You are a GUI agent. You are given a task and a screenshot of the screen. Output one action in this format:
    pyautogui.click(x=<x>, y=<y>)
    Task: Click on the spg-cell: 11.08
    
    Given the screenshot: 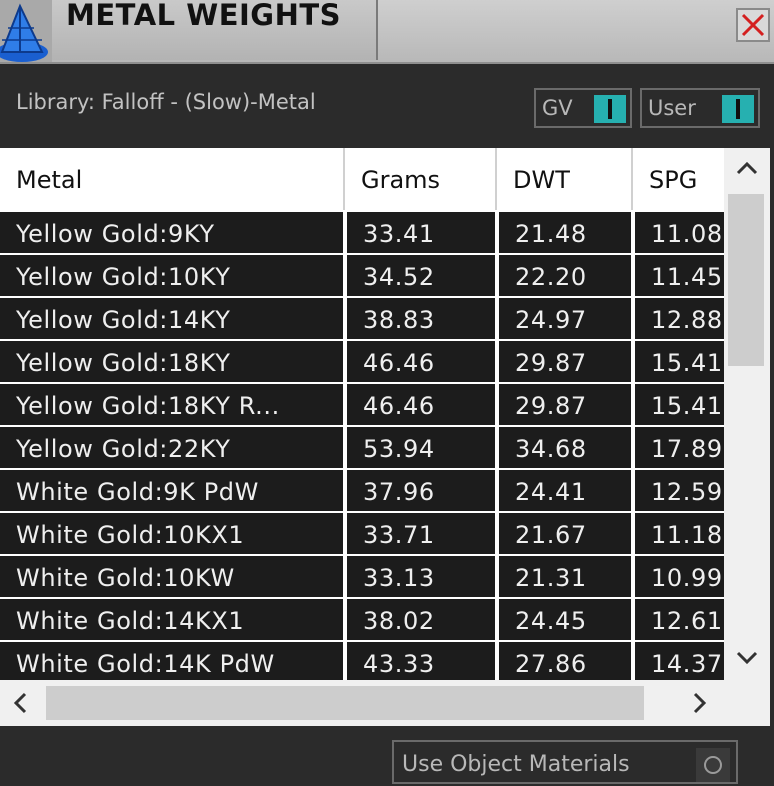 What is the action you would take?
    pyautogui.click(x=679, y=232)
    